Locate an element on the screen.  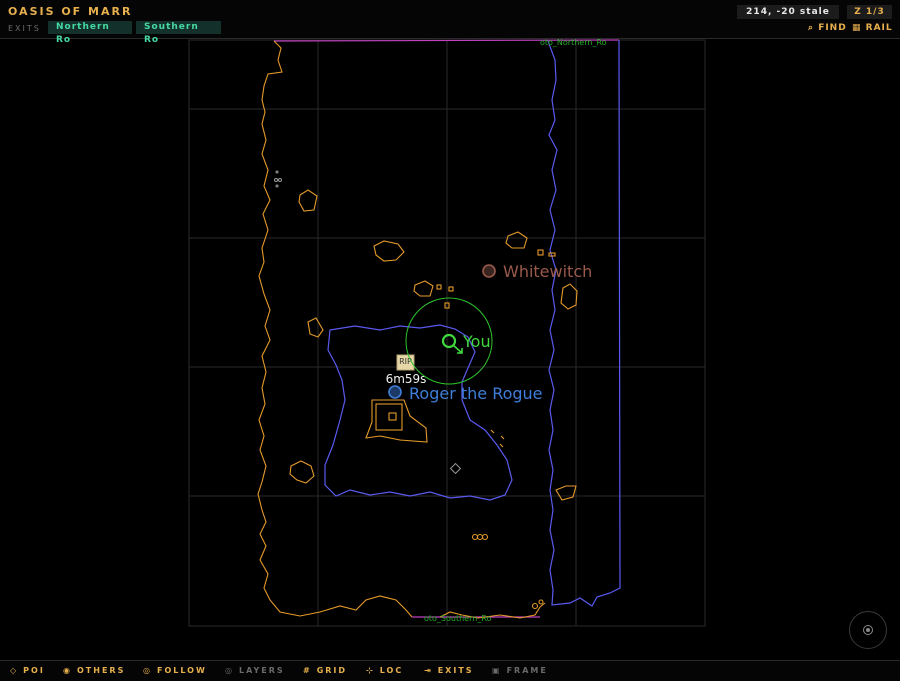
others-icon: ◉ is located at coordinates (67, 670).